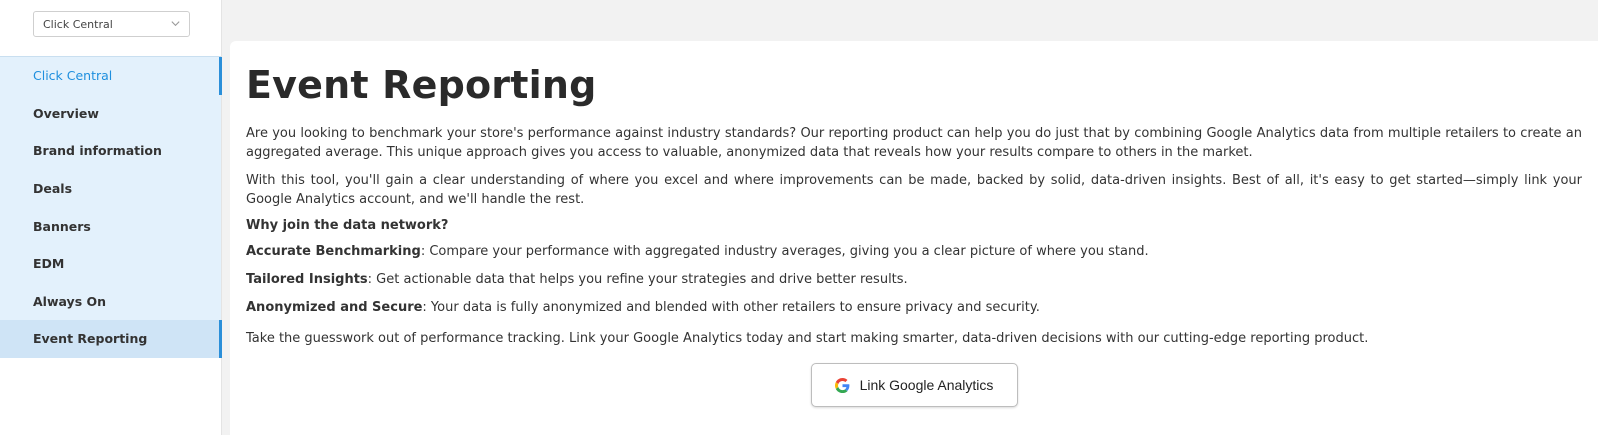 This screenshot has height=435, width=1598. What do you see at coordinates (66, 113) in the screenshot?
I see `sidebar-item-label: Overview` at bounding box center [66, 113].